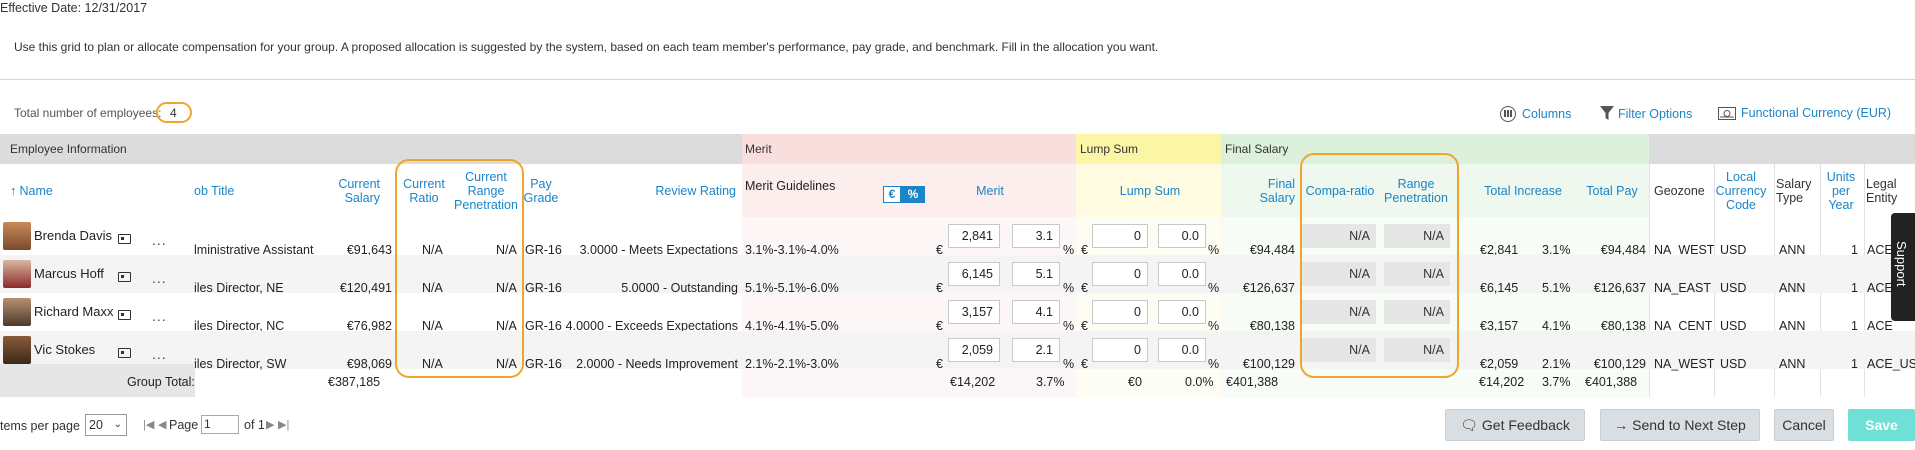 The image size is (1915, 450). What do you see at coordinates (678, 190) in the screenshot?
I see `col-review-rating: Review Rating` at bounding box center [678, 190].